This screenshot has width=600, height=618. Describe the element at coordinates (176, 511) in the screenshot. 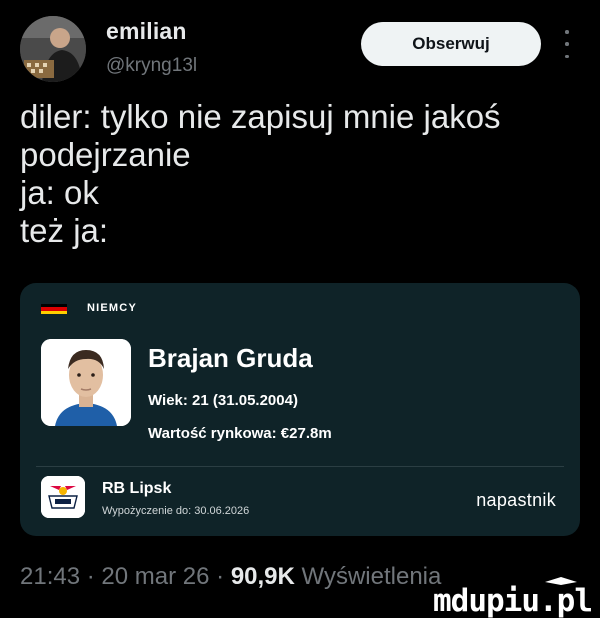

I see `loan-info: Wypożyczenie do: 30.06.2026` at that location.